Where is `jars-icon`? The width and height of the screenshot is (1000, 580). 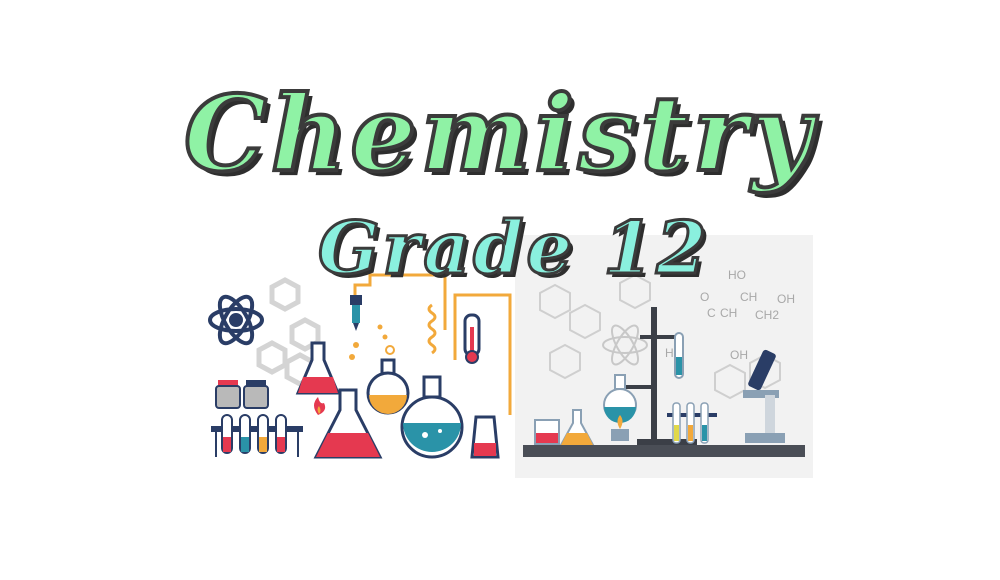 jars-icon is located at coordinates (242, 394).